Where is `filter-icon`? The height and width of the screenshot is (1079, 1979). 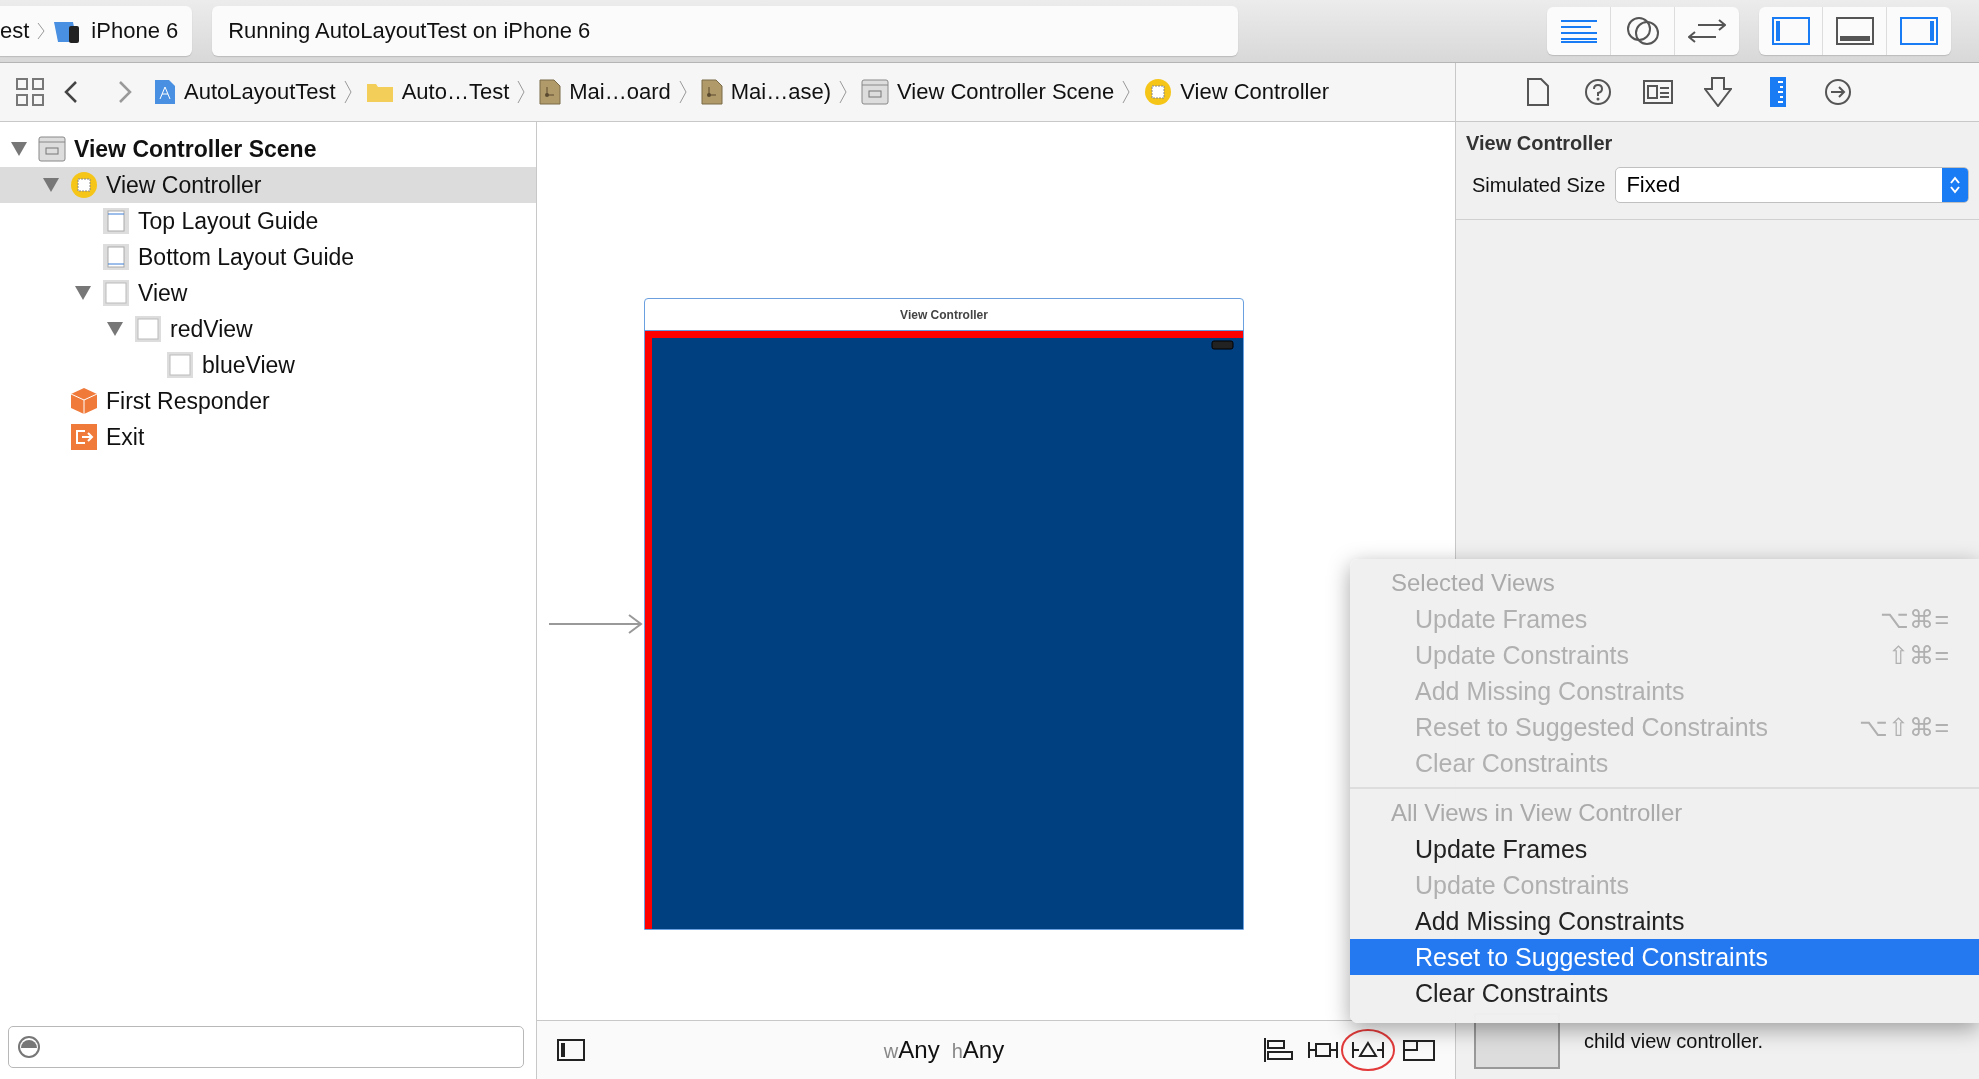 filter-icon is located at coordinates (29, 1046).